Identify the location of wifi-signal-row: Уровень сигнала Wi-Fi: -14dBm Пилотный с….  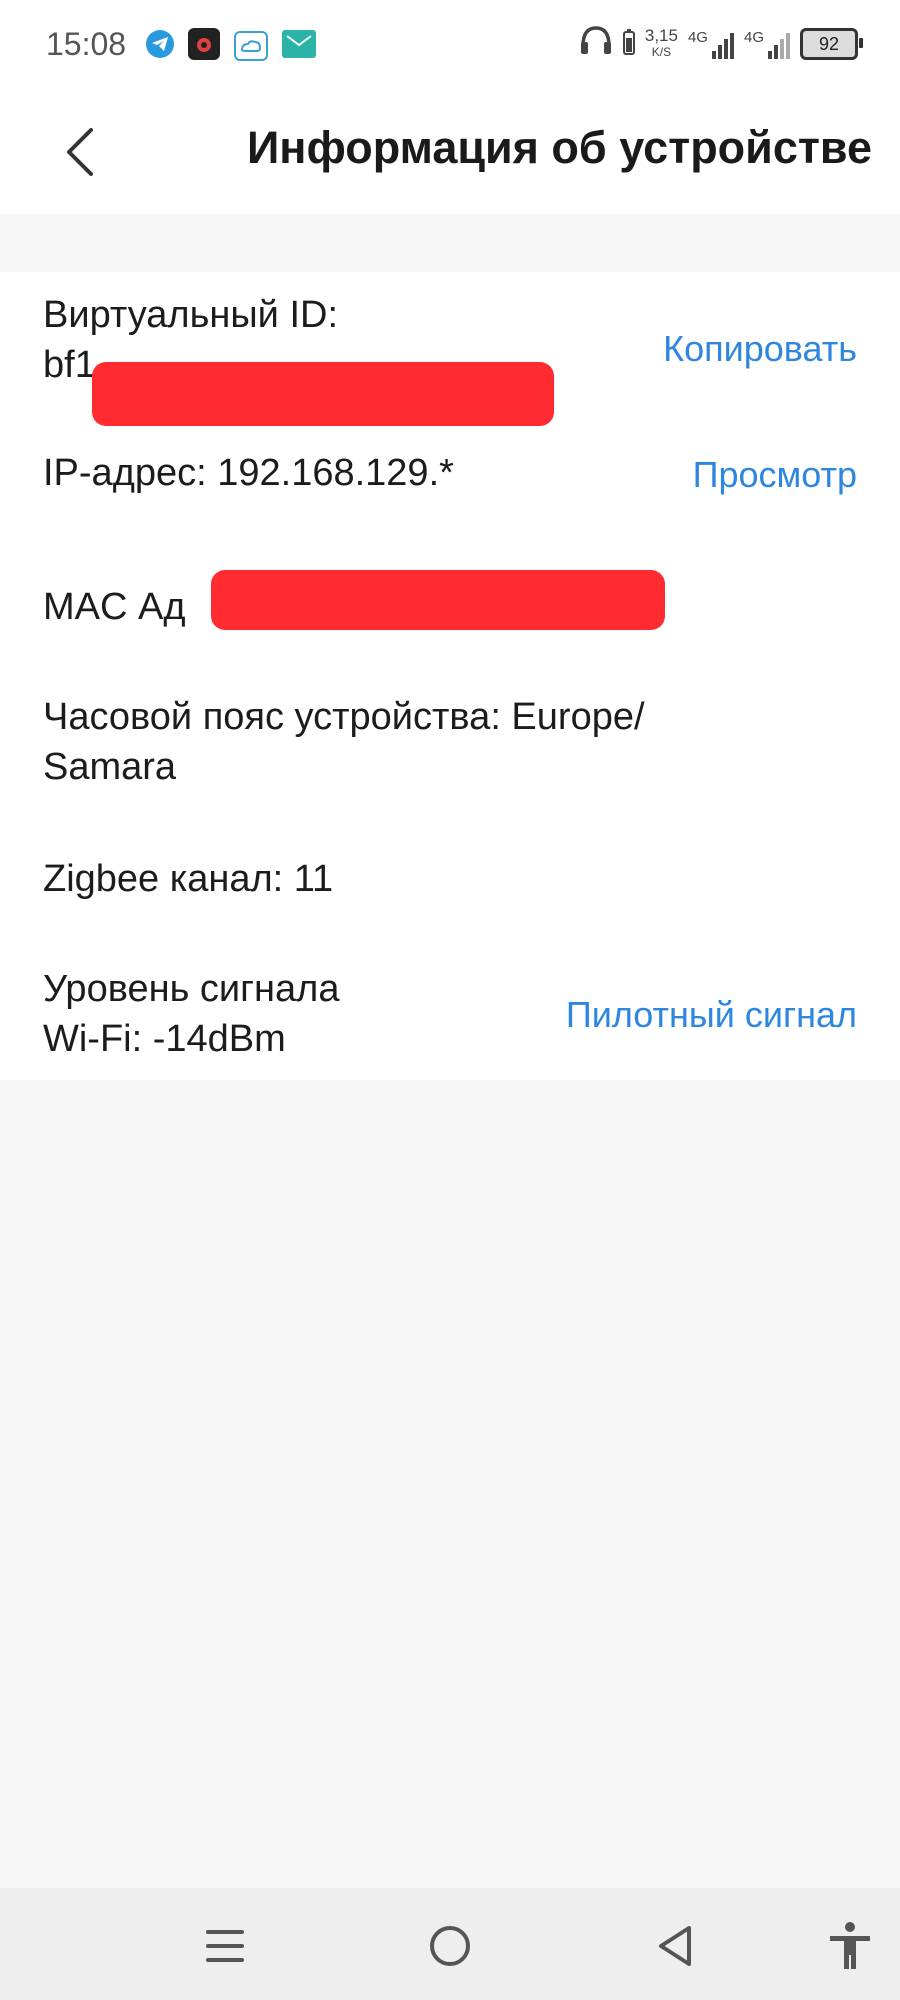
(450, 1019).